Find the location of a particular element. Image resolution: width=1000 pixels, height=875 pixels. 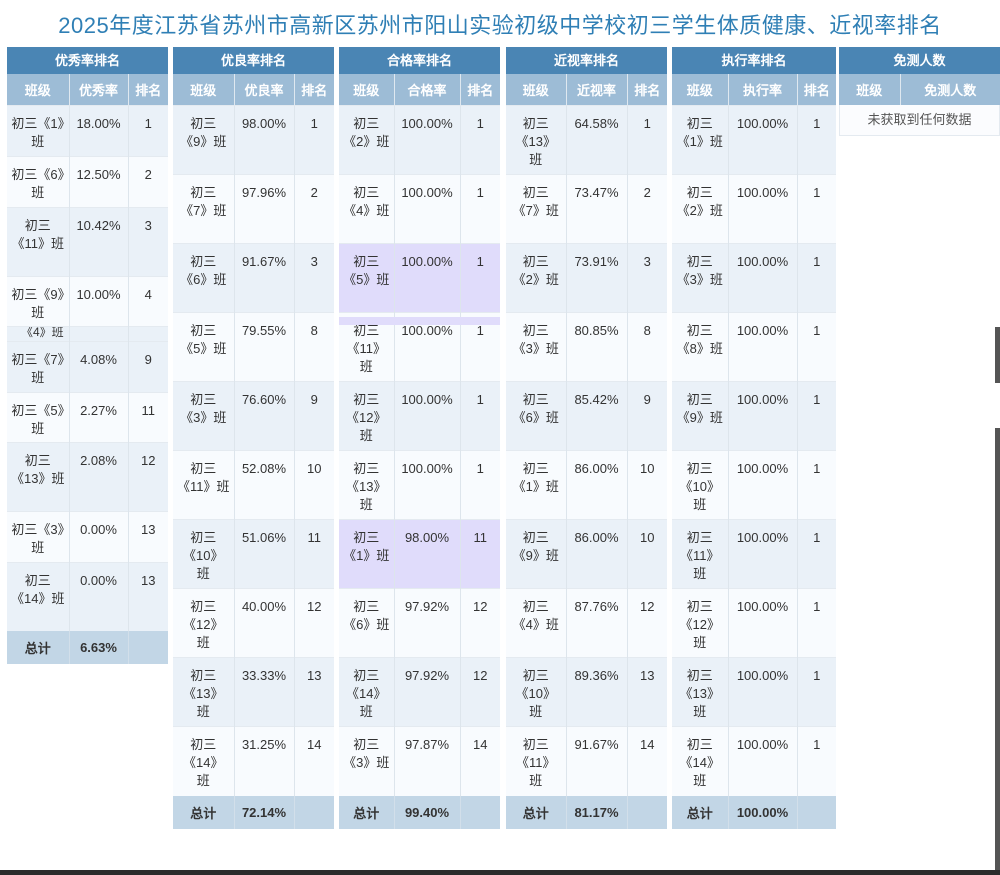

class-name-cell: 初三《4》班 is located at coordinates (366, 209).